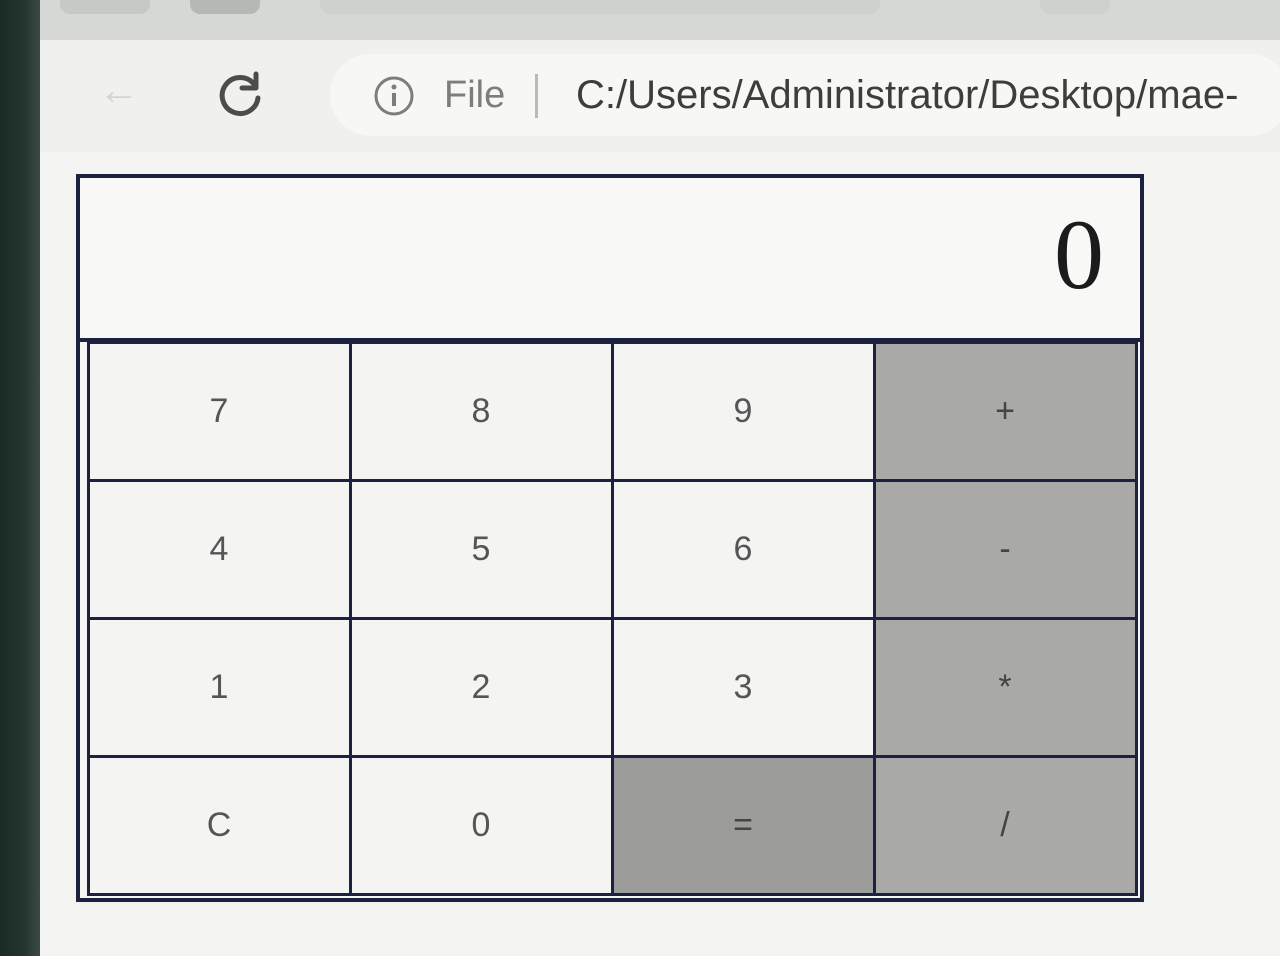  Describe the element at coordinates (536, 96) in the screenshot. I see `address-divider` at that location.